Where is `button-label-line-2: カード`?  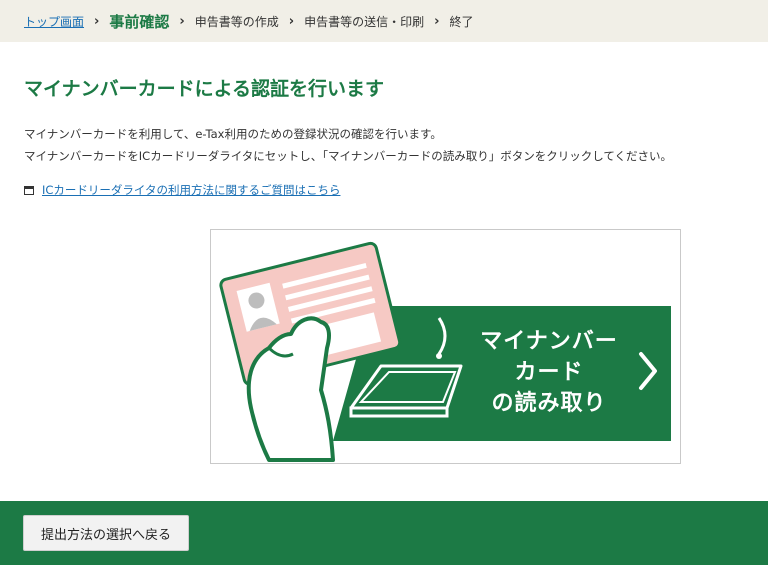
button-label-line-2: カード is located at coordinates (549, 372).